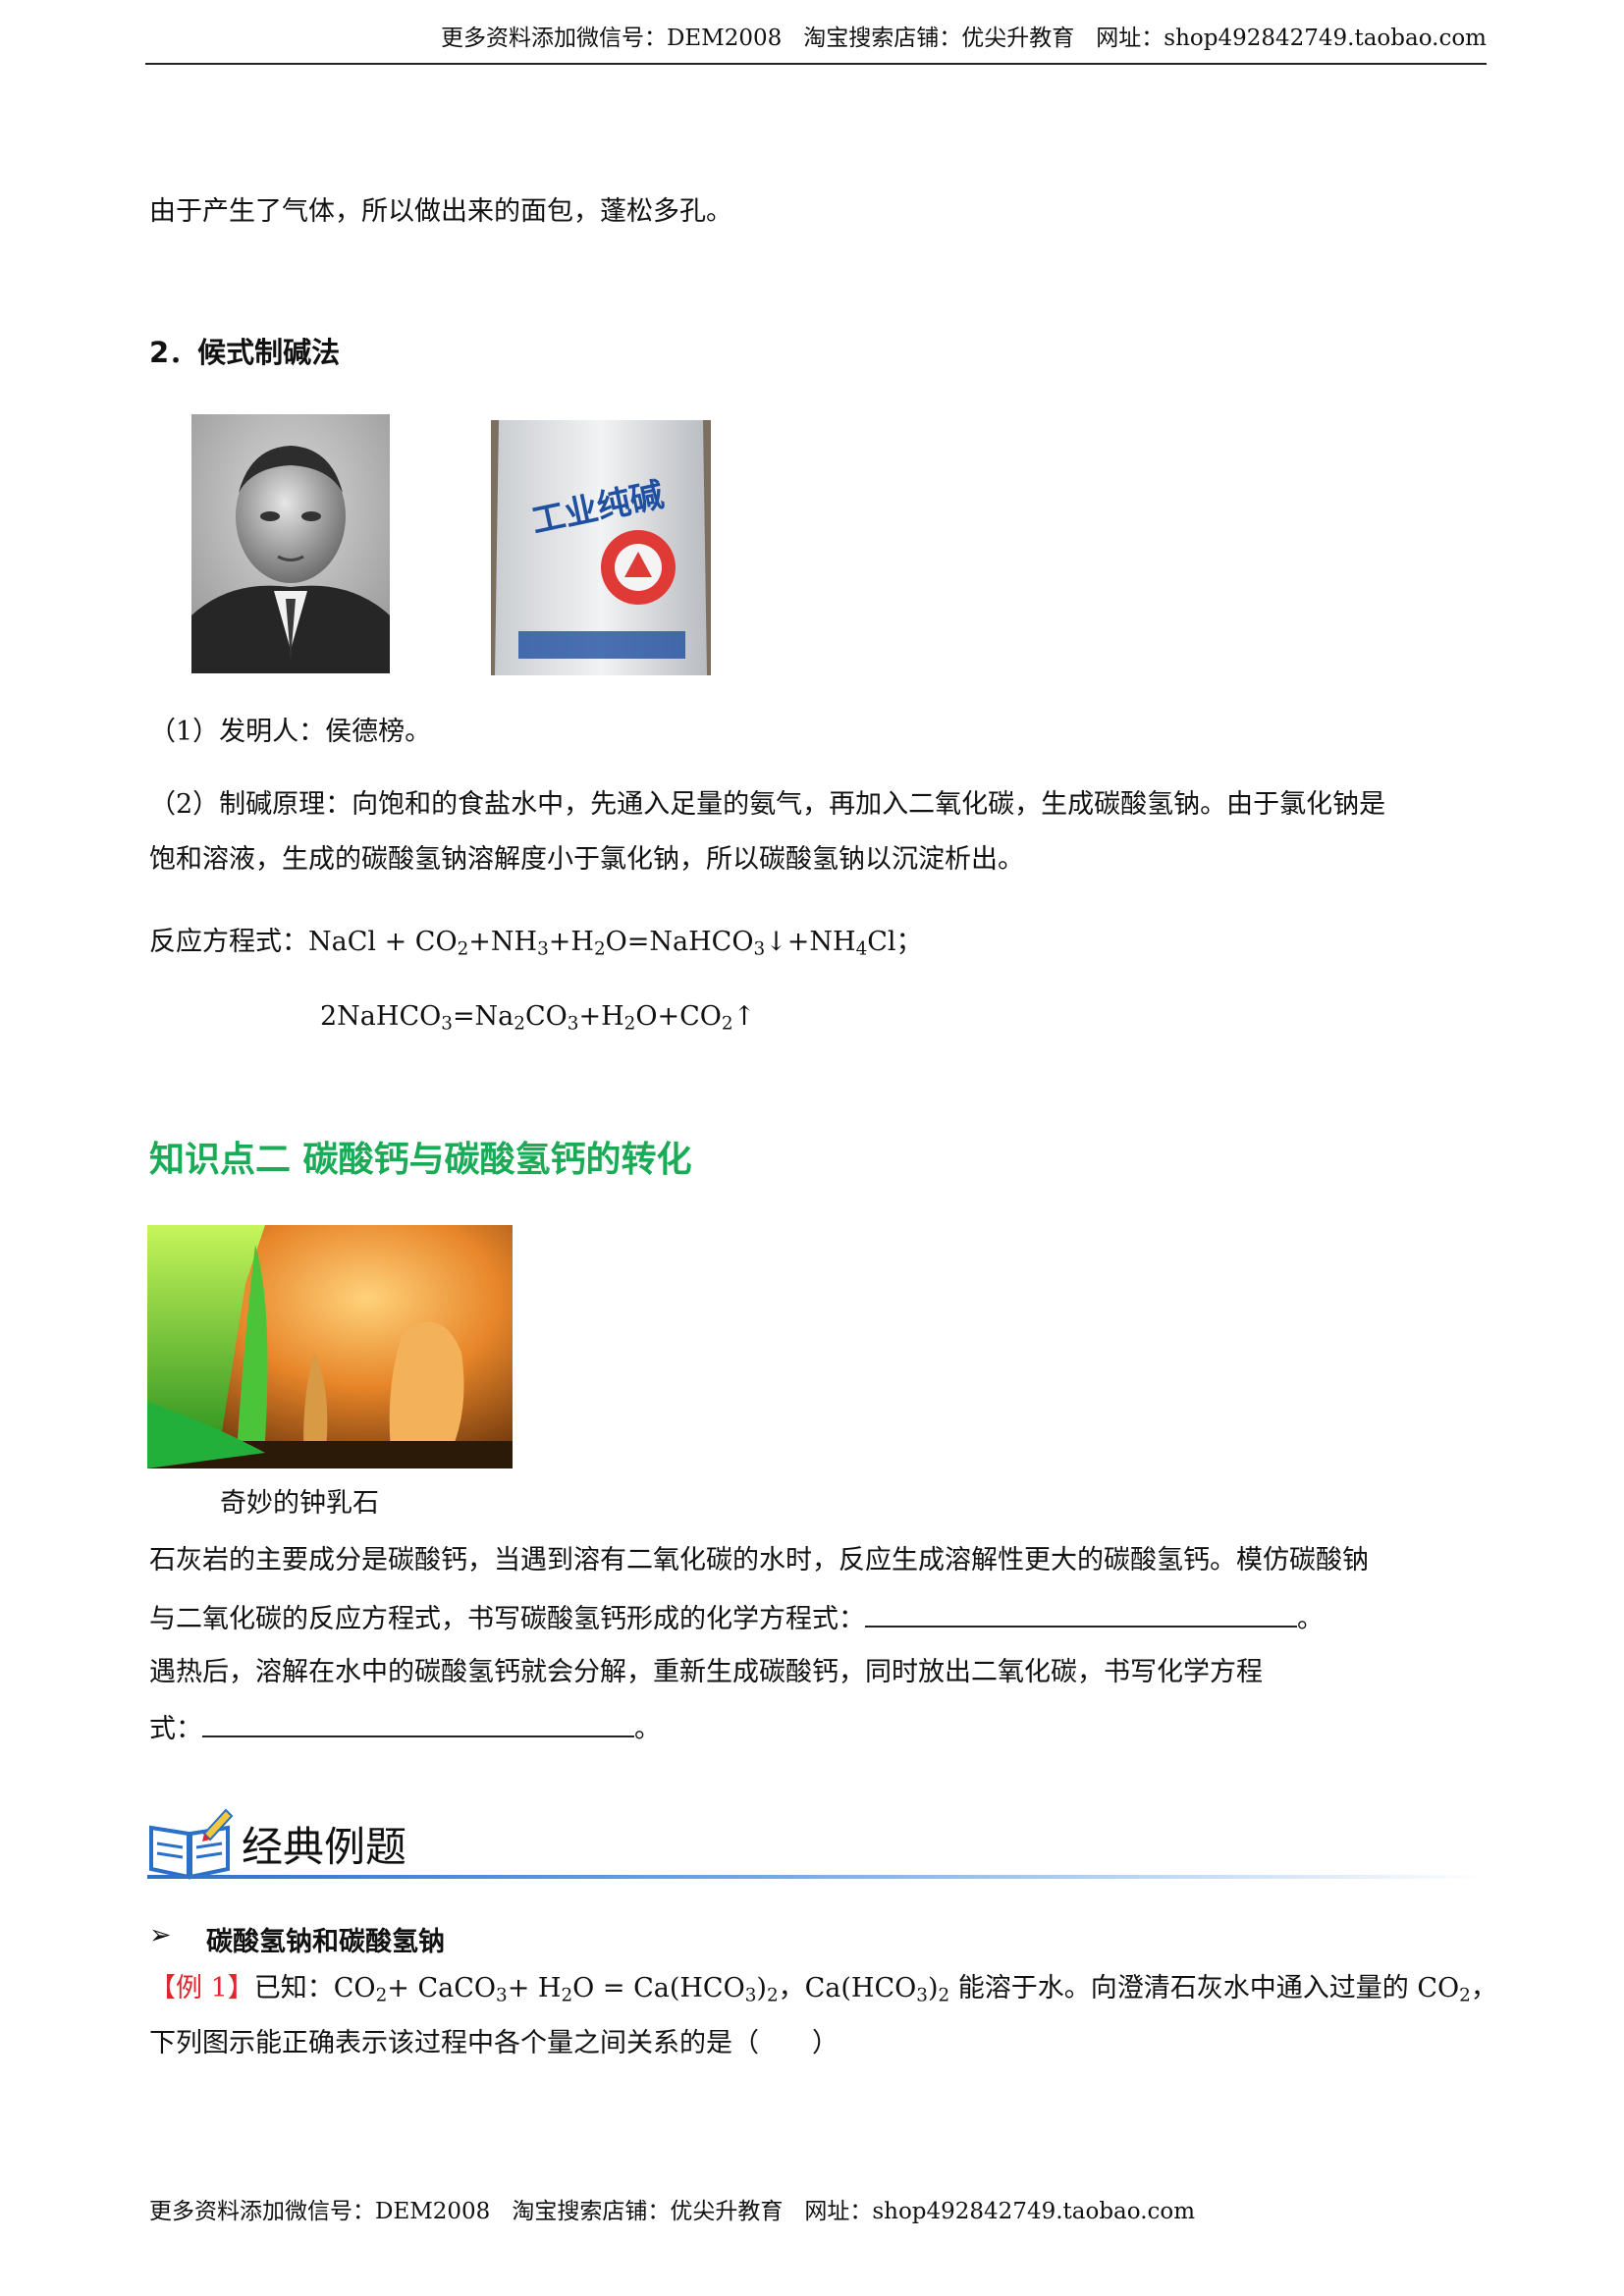 This screenshot has height=2296, width=1624. I want to click on footer-taobao: 淘宝搜索店铺：优尖升教育, so click(648, 2211).